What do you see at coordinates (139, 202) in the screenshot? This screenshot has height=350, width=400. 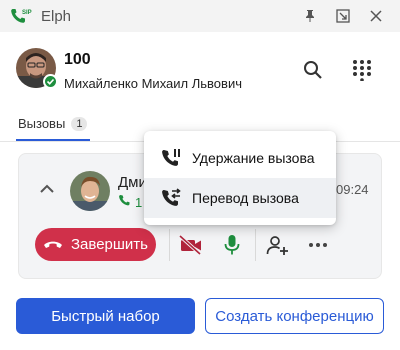 I see `caller-number: 1` at bounding box center [139, 202].